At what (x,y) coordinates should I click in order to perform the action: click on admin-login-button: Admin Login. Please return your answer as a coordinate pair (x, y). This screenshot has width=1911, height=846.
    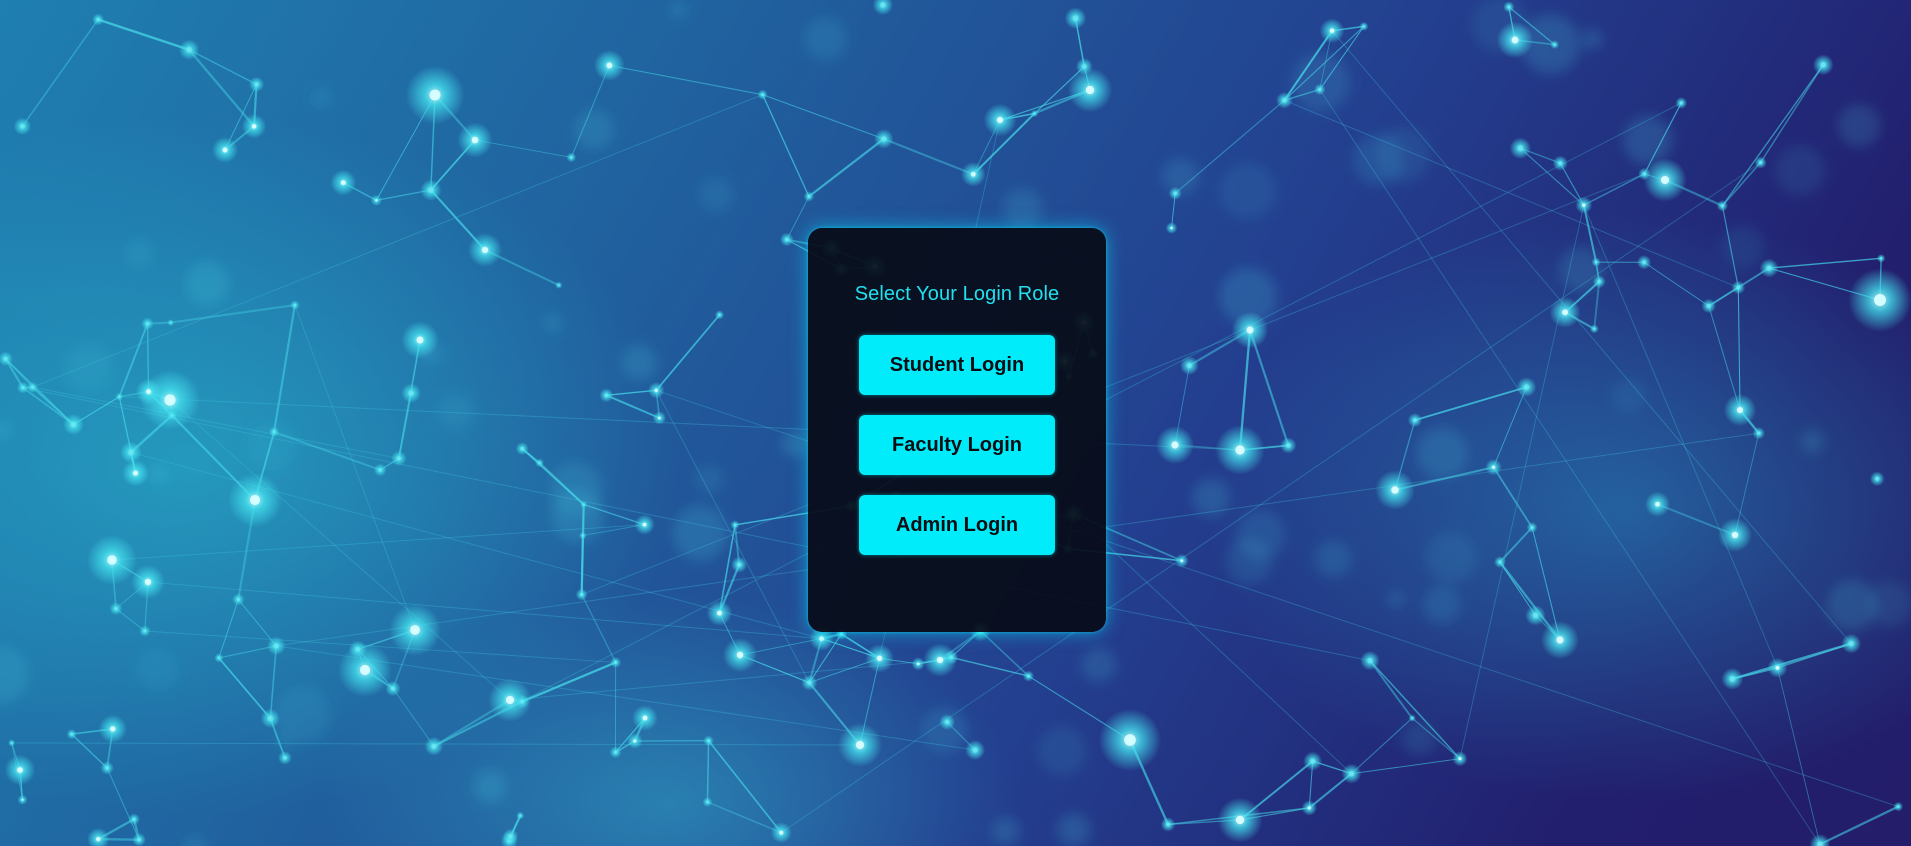
    Looking at the image, I should click on (957, 525).